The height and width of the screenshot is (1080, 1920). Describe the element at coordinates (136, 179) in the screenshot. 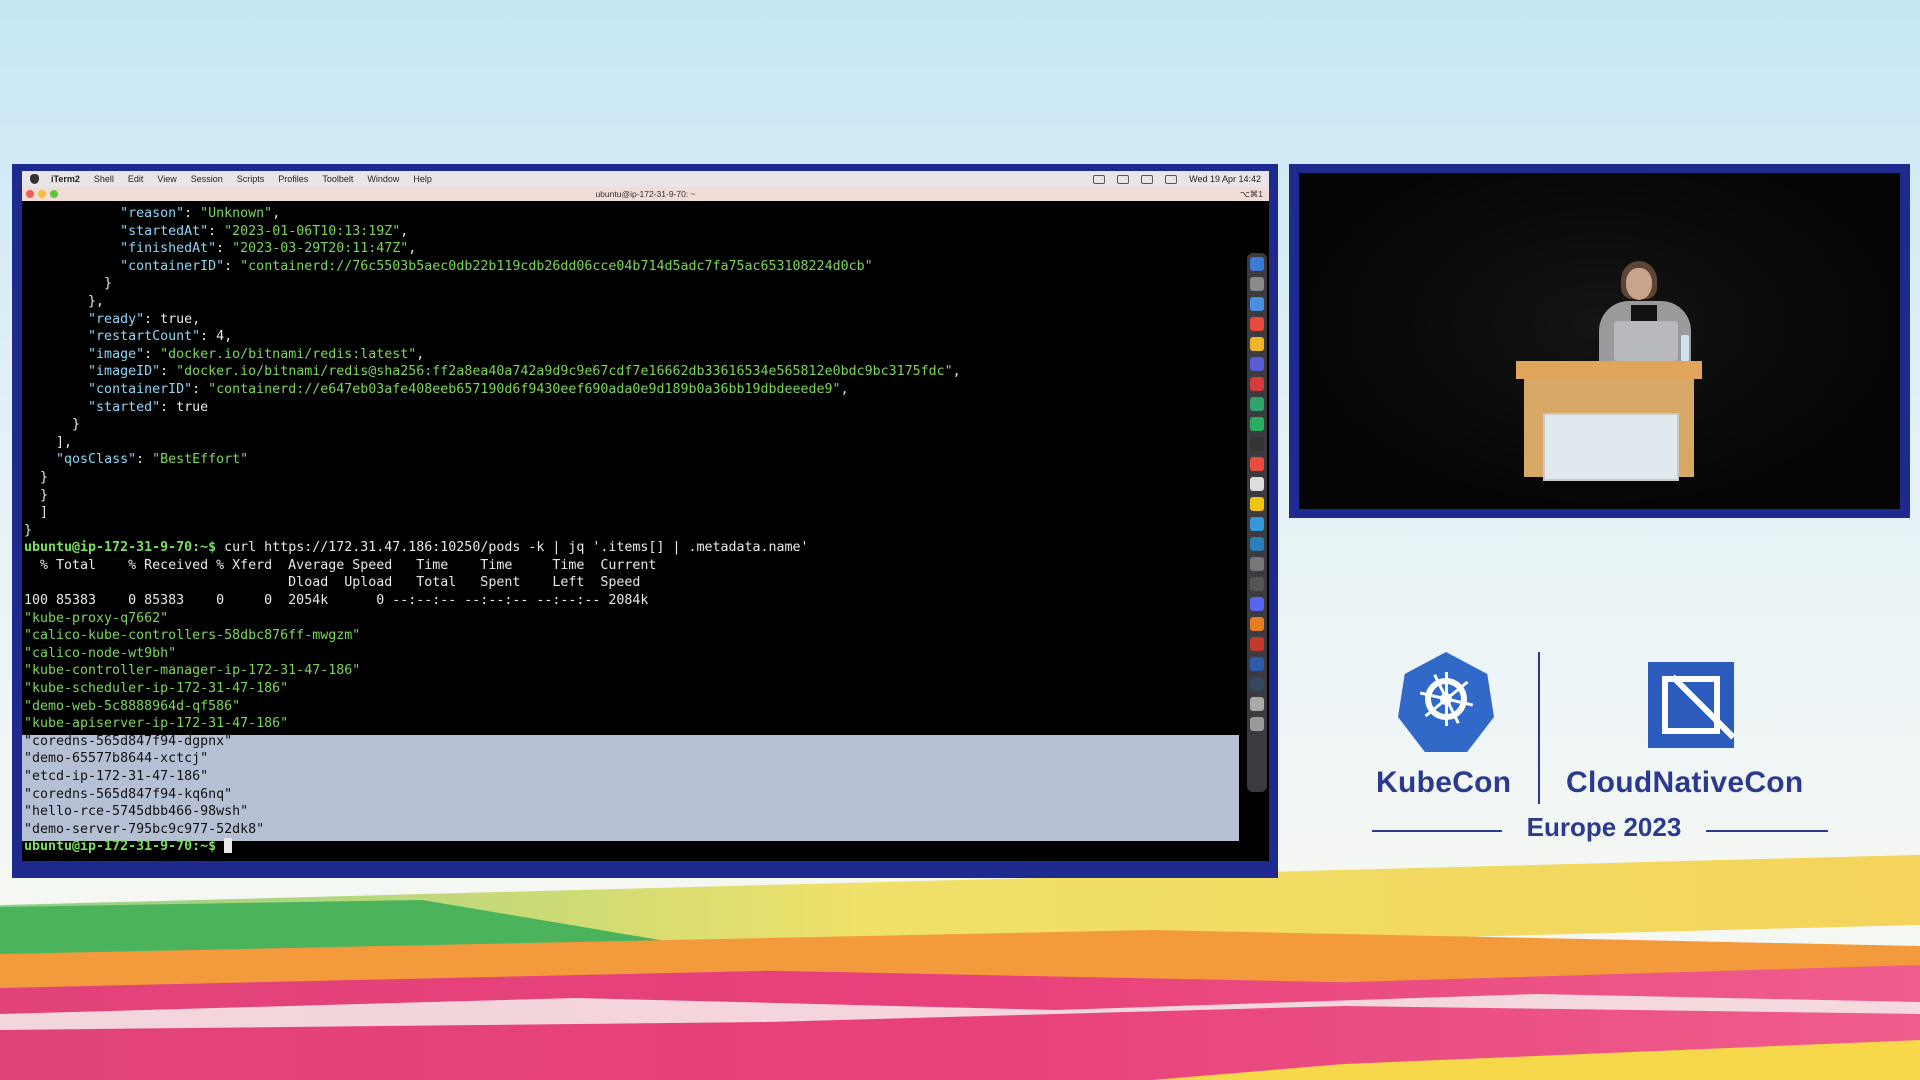

I see `menu-edit: Edit` at that location.